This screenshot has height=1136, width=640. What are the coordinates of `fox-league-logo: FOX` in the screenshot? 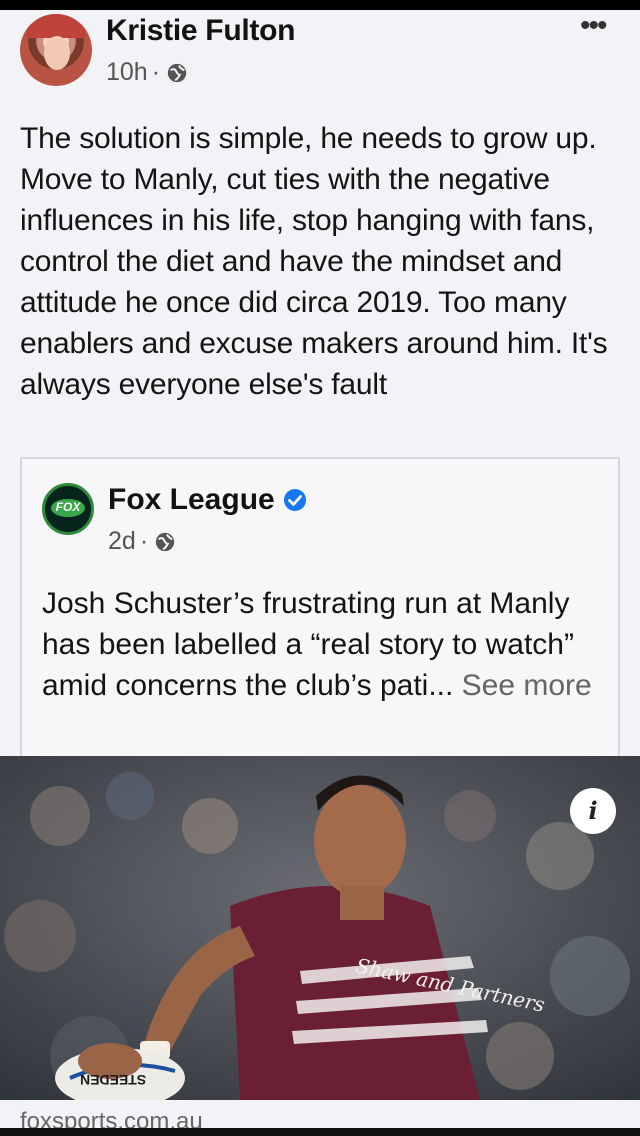 It's located at (68, 509).